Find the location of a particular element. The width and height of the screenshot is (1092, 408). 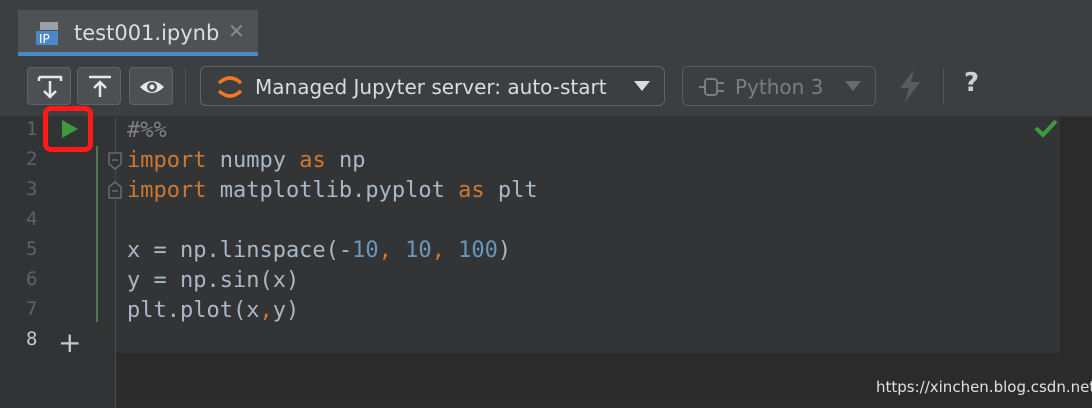

code-line-5: x = np.linspace(-10, 10, 100) is located at coordinates (319, 250).